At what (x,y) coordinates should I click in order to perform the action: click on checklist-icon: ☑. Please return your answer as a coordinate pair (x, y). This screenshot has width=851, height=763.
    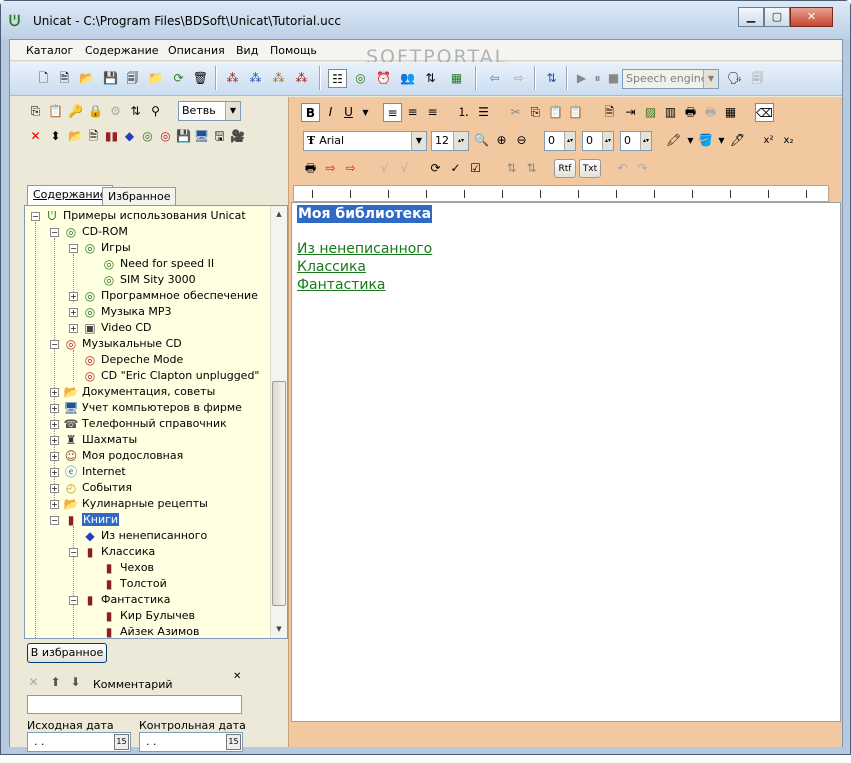
    Looking at the image, I should click on (475, 168).